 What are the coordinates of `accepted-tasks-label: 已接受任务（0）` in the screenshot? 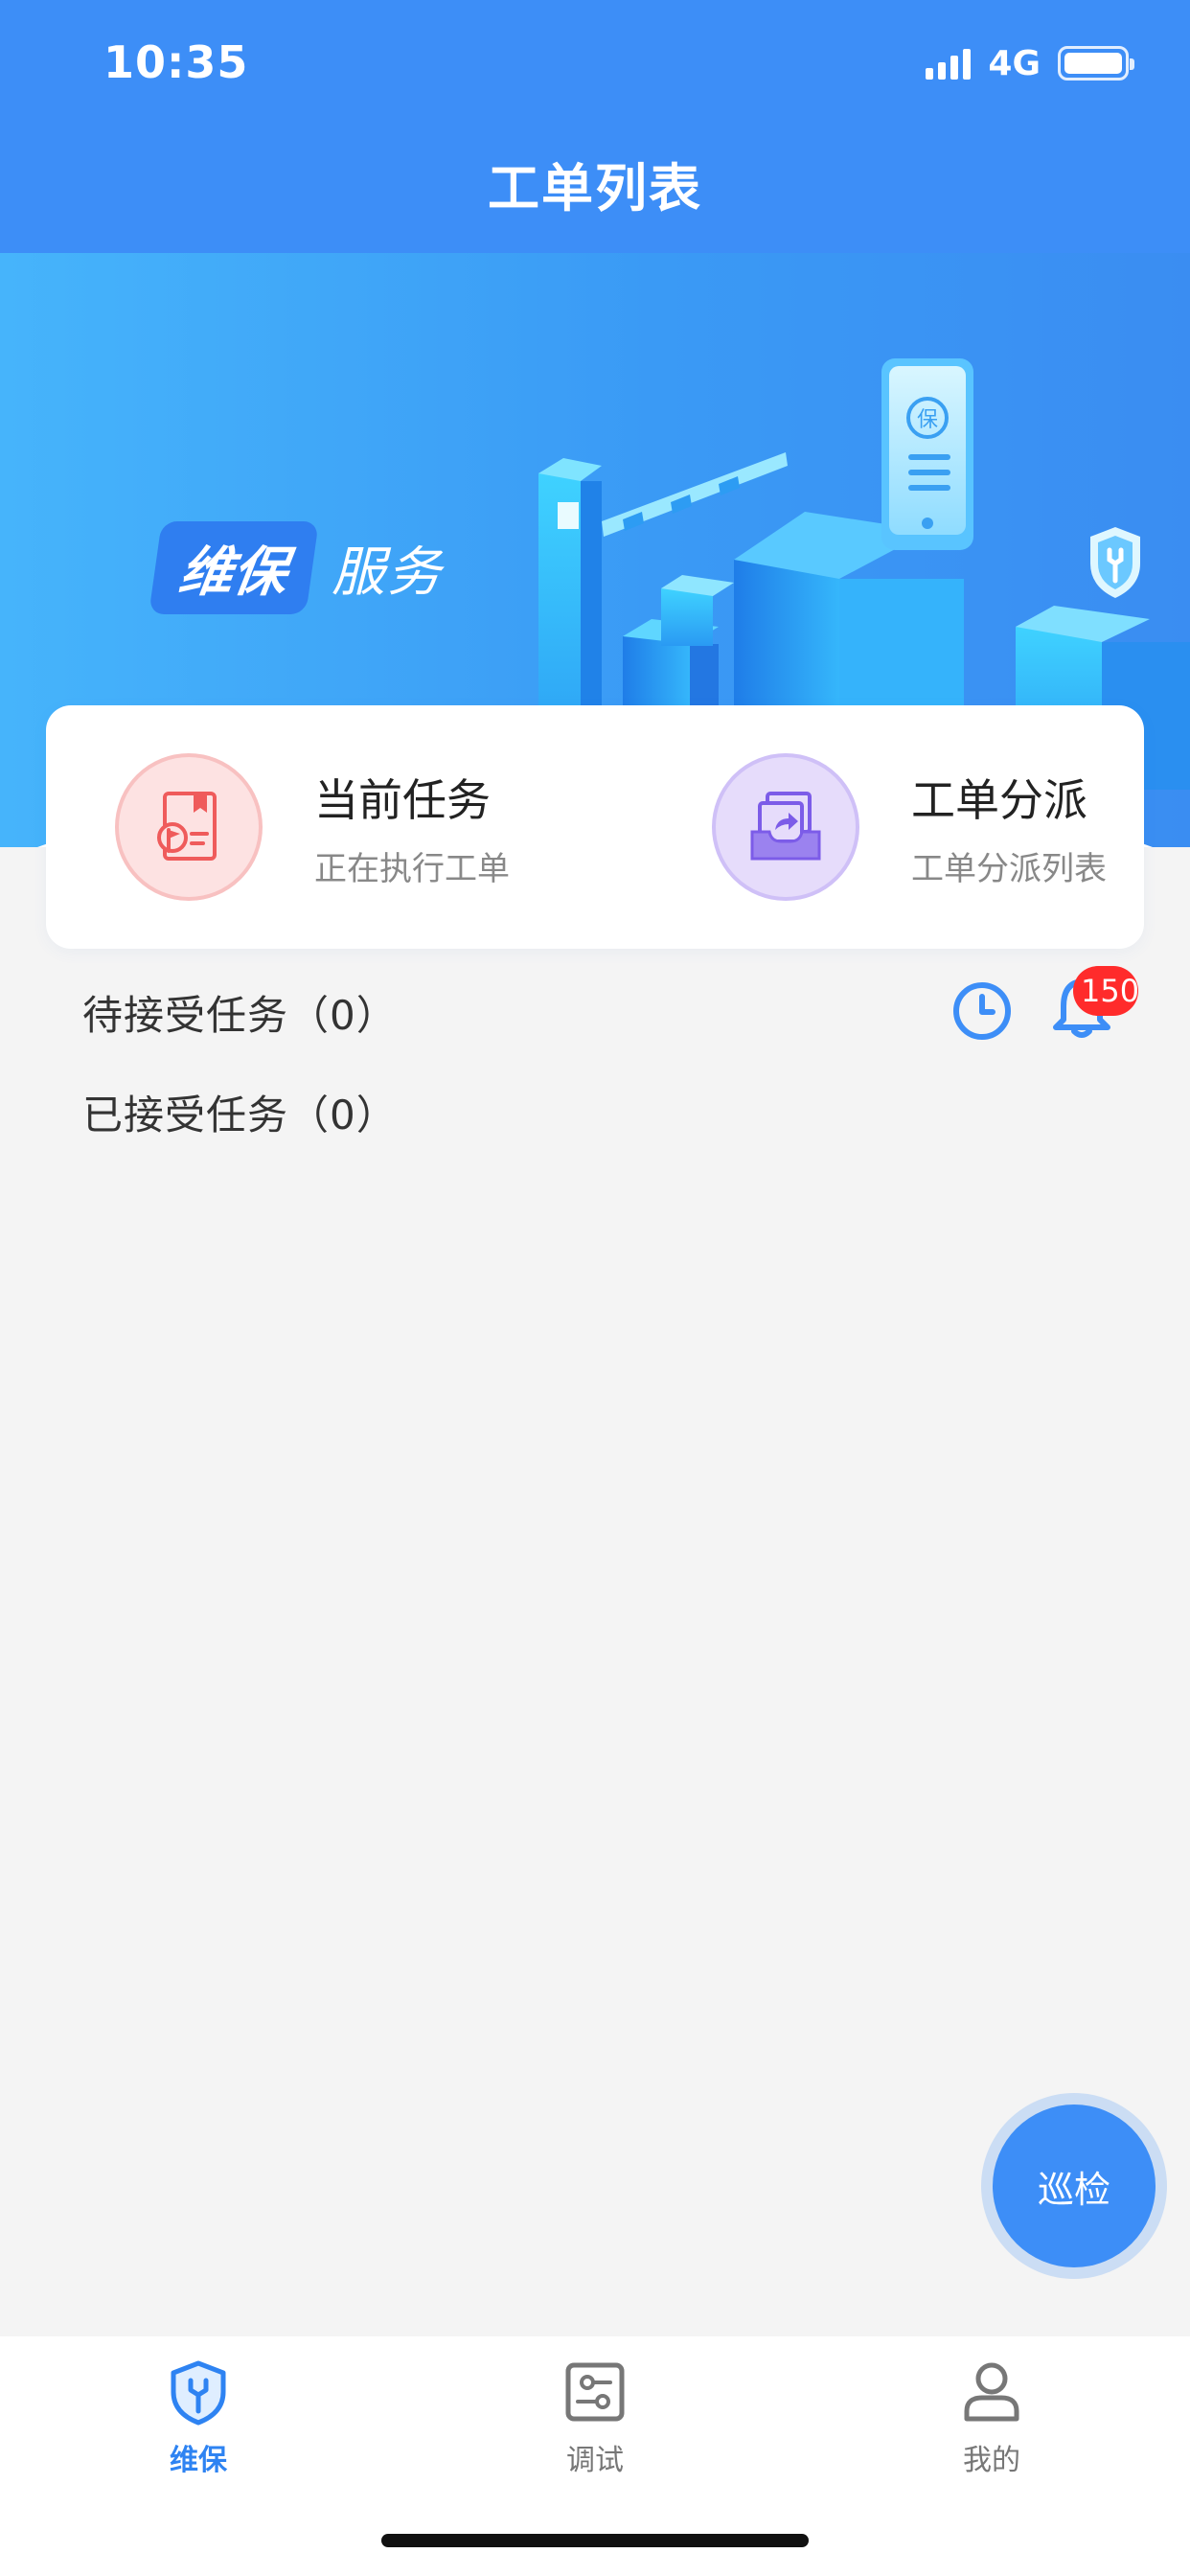 It's located at (240, 1112).